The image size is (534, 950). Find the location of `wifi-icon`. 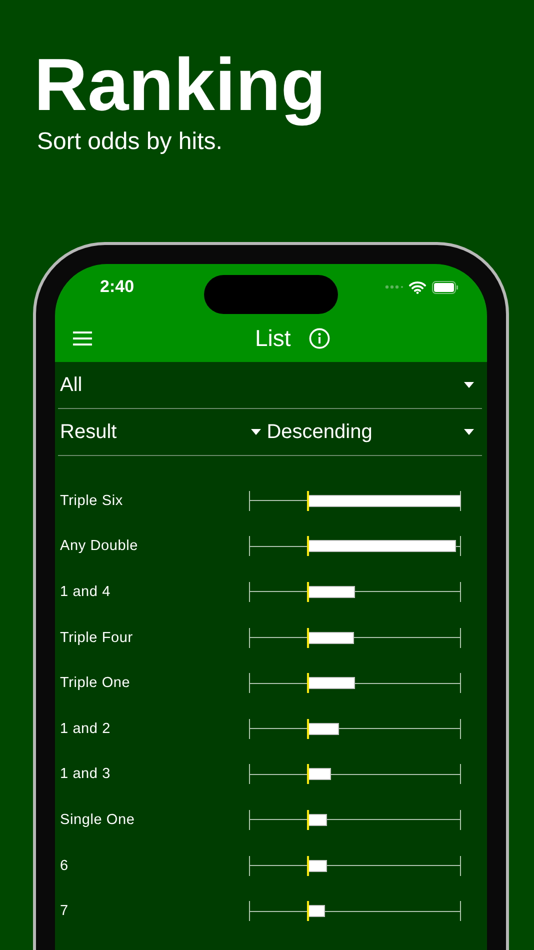

wifi-icon is located at coordinates (417, 287).